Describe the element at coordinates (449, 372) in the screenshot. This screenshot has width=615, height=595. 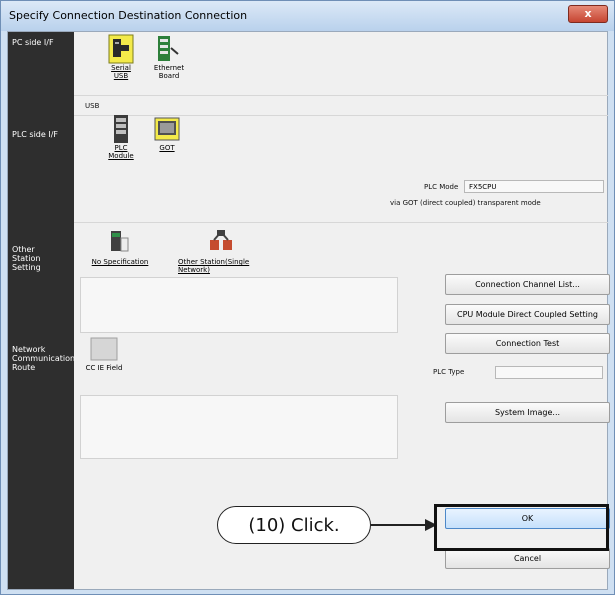
I see `plc-type-label: PLC Type` at that location.